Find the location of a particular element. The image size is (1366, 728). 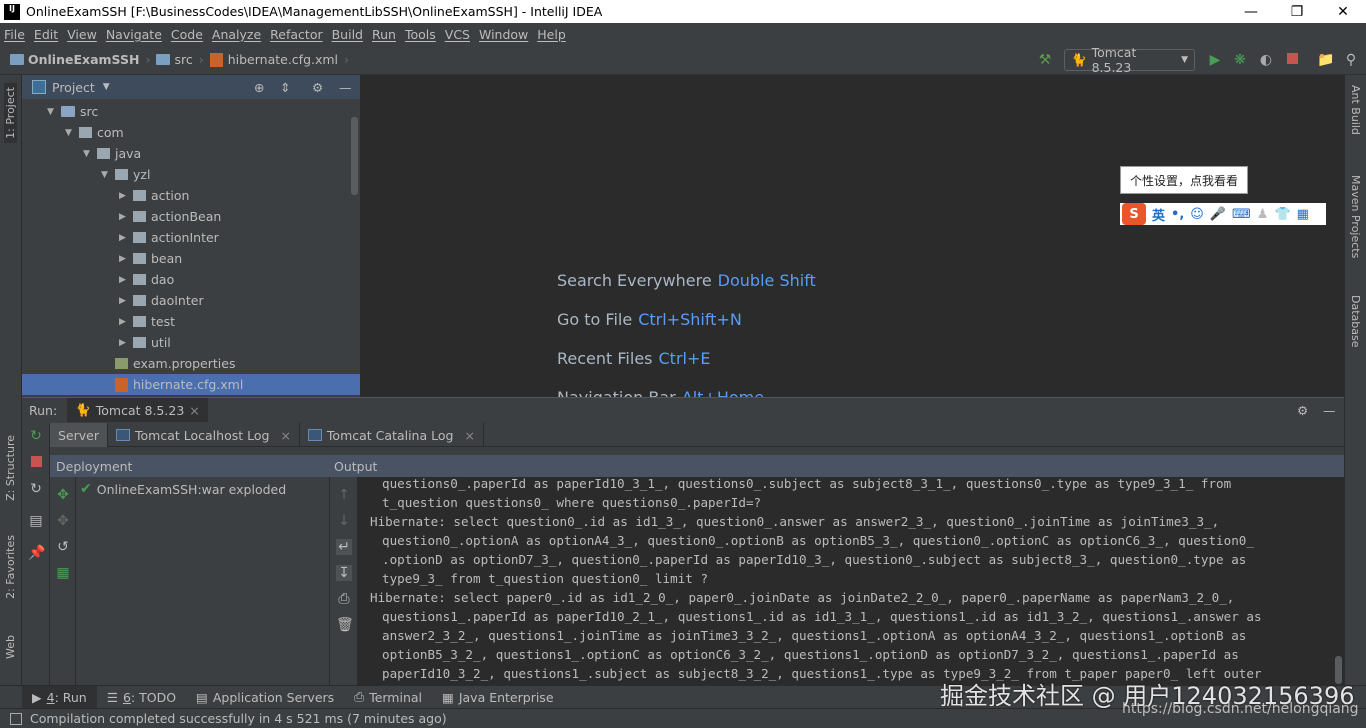

menu-view: View is located at coordinates (82, 34).